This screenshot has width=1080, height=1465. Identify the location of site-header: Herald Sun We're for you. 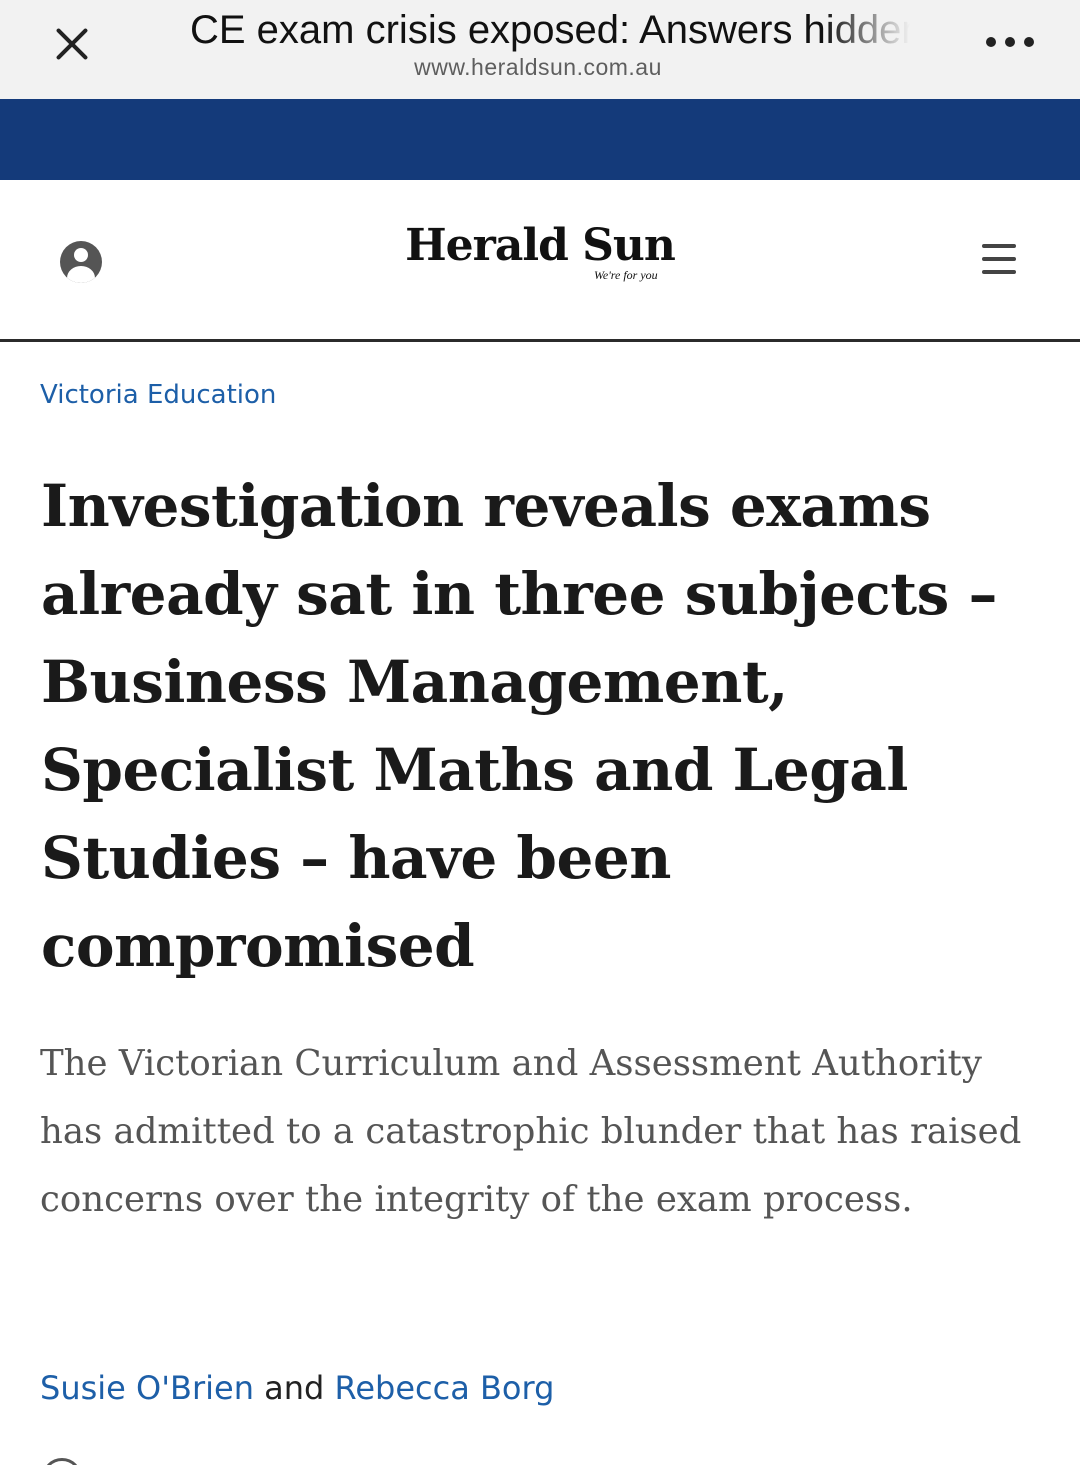
(540, 261).